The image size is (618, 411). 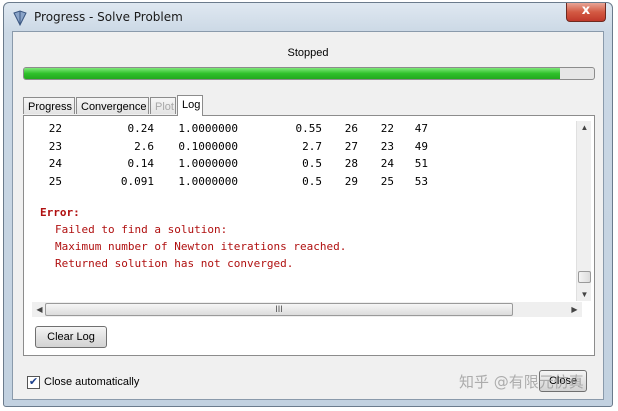 What do you see at coordinates (521, 382) in the screenshot?
I see `watermark: 知乎 @有限元仿真` at bounding box center [521, 382].